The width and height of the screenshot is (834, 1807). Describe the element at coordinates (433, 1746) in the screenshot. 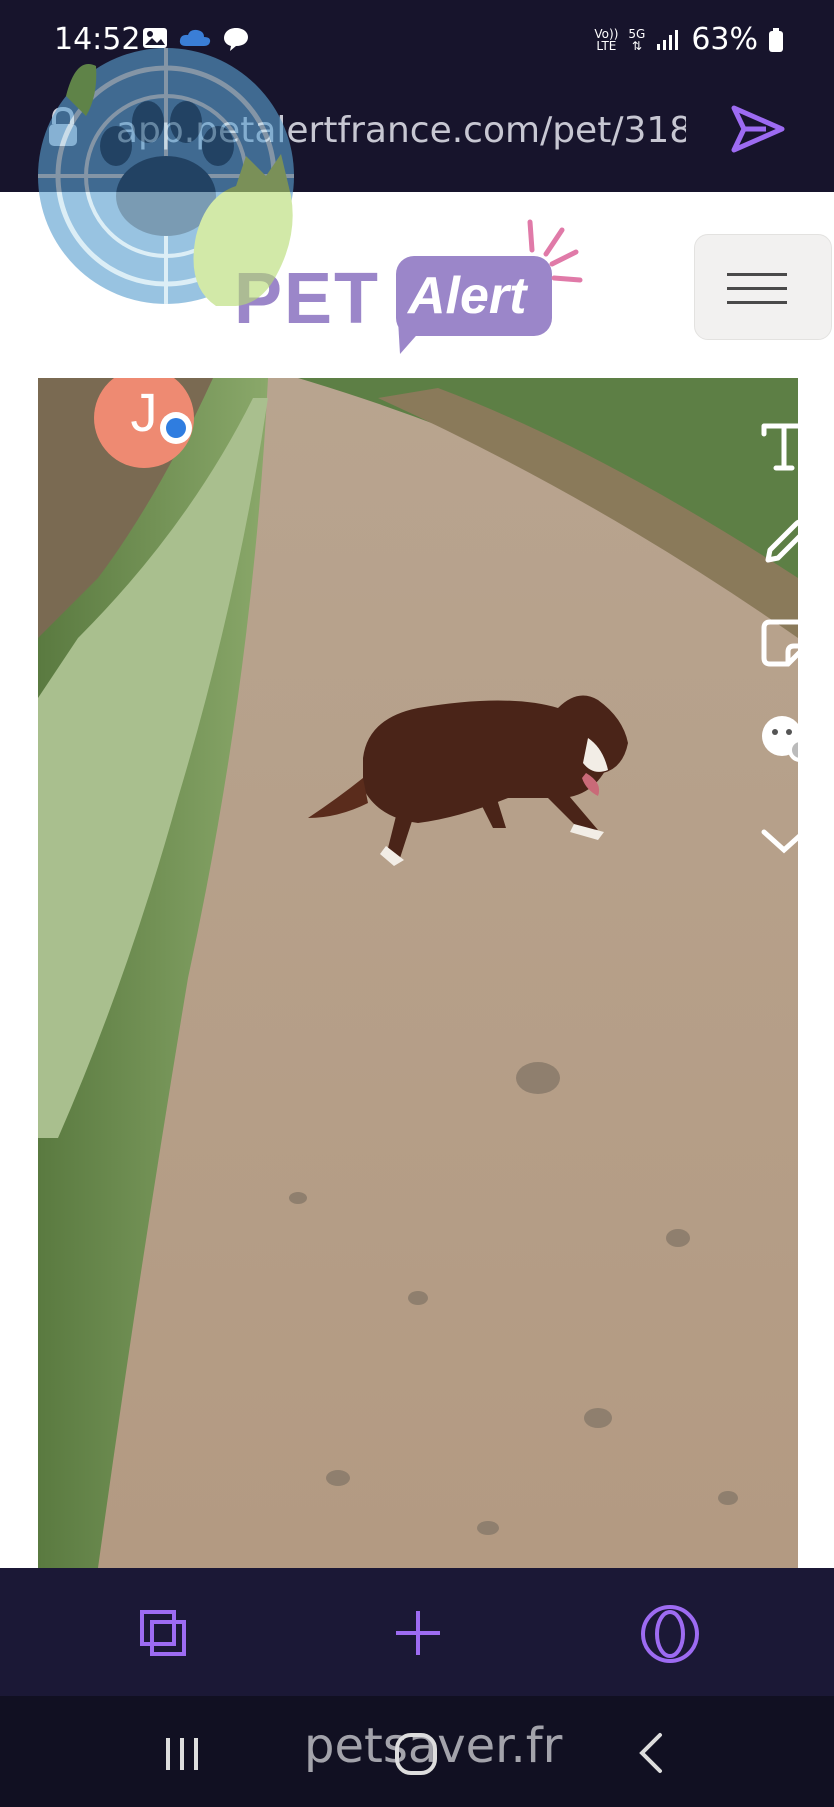

I see `petsaver-watermark-text: petsaver.fr` at that location.